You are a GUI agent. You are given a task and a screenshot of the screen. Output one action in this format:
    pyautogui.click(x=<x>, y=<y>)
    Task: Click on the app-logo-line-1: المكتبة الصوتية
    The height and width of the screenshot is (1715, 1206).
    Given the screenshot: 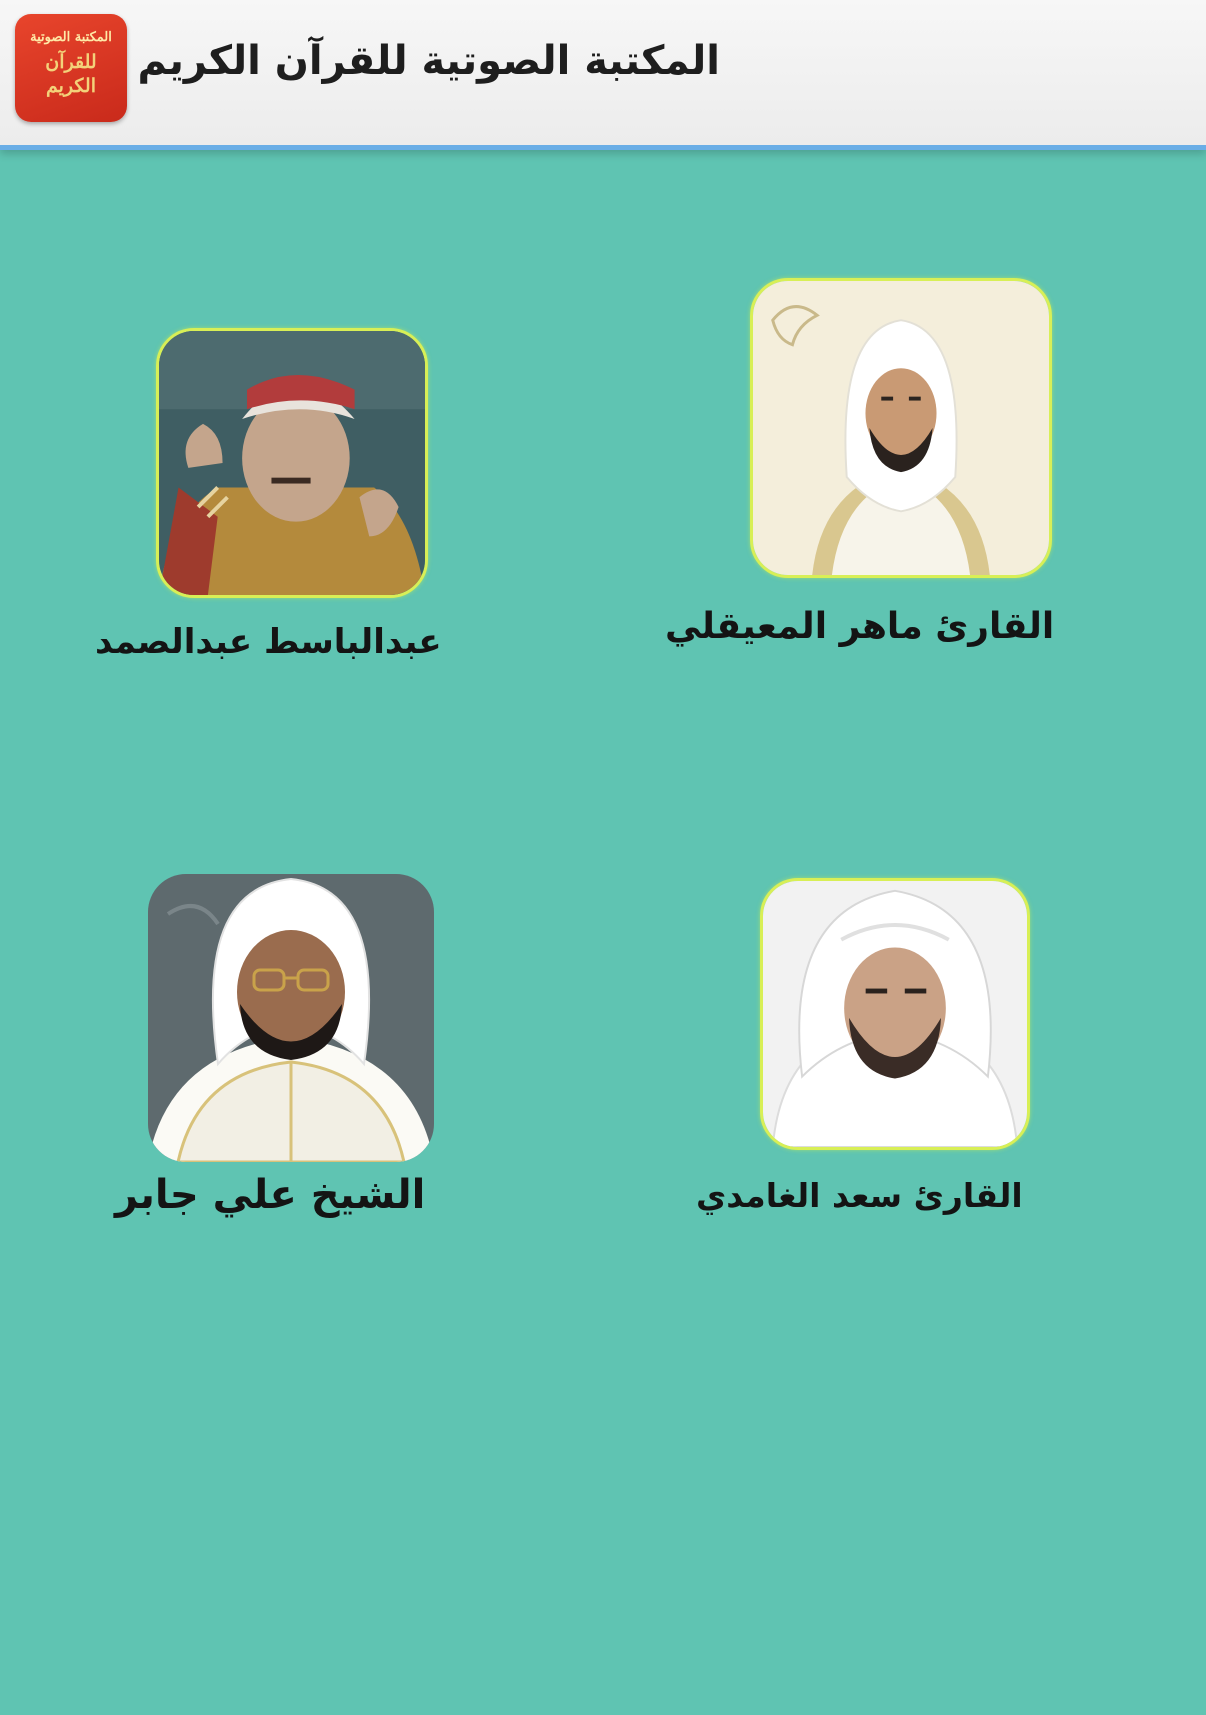 What is the action you would take?
    pyautogui.click(x=71, y=37)
    